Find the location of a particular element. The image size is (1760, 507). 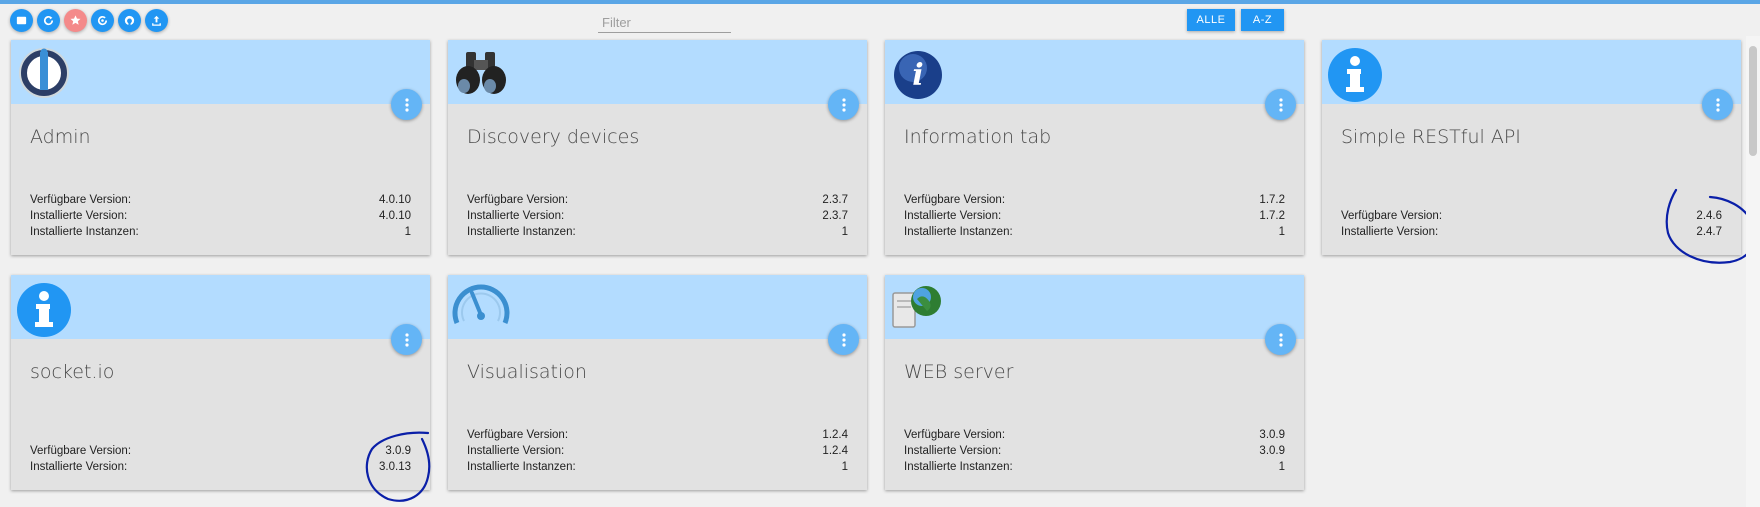

github-icon is located at coordinates (129, 20).